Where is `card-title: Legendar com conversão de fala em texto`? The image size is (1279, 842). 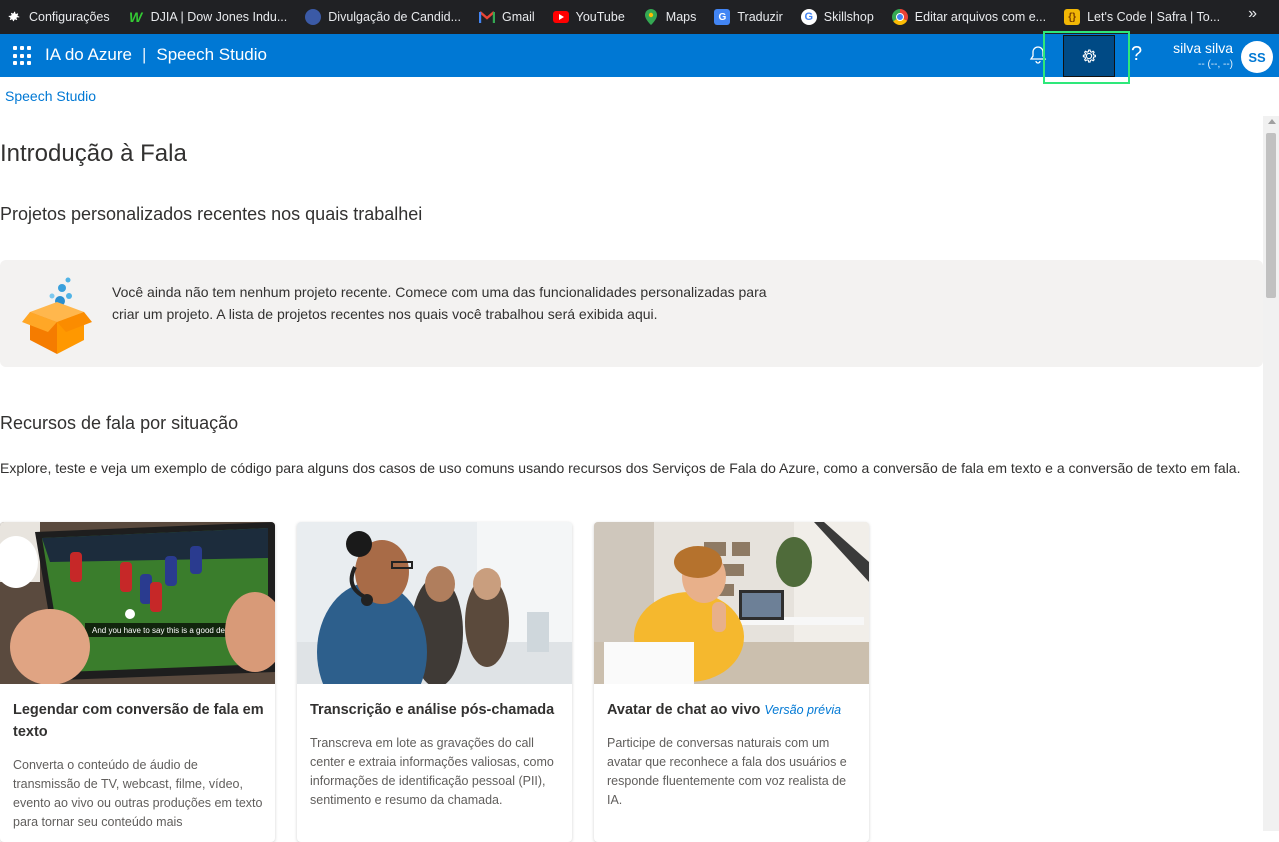 card-title: Legendar com conversão de fala em texto is located at coordinates (138, 721).